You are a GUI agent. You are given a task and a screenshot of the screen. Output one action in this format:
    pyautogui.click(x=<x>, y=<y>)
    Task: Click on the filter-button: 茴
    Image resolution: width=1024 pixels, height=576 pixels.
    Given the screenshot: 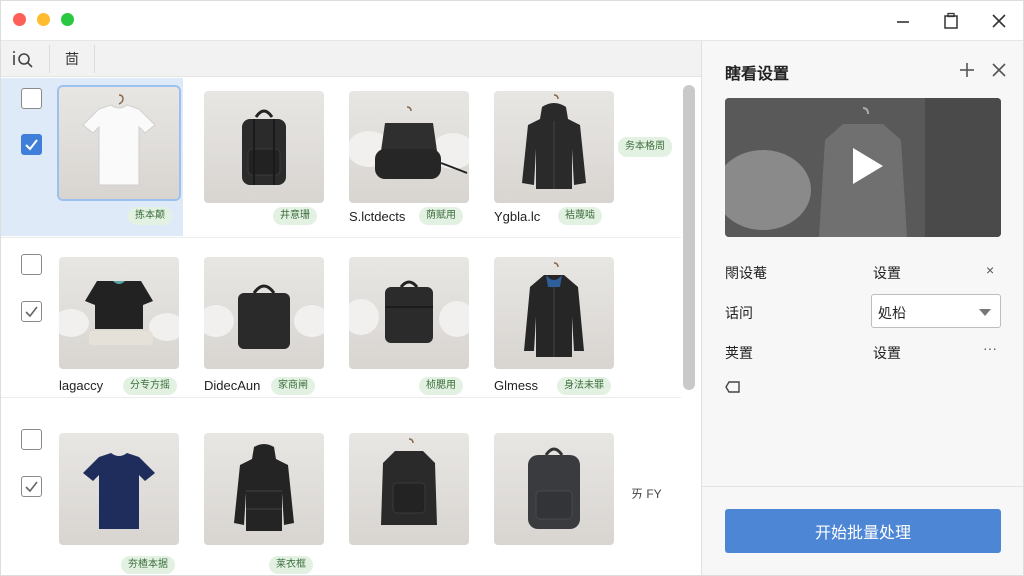 What is the action you would take?
    pyautogui.click(x=72, y=59)
    